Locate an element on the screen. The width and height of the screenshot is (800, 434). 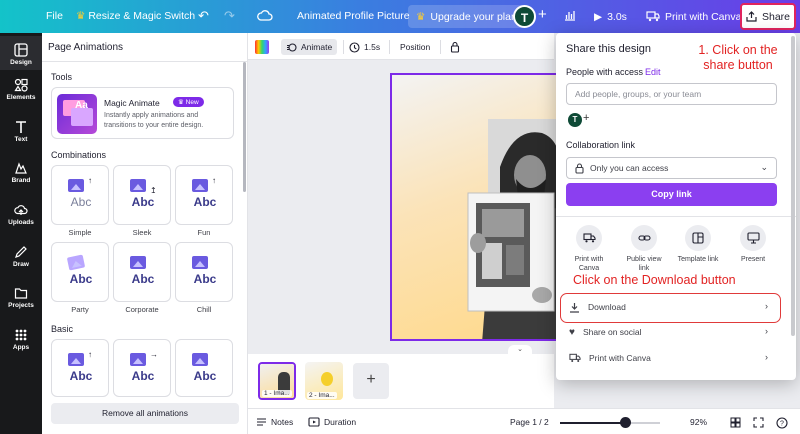
position-button: Position is located at coordinates (415, 47).